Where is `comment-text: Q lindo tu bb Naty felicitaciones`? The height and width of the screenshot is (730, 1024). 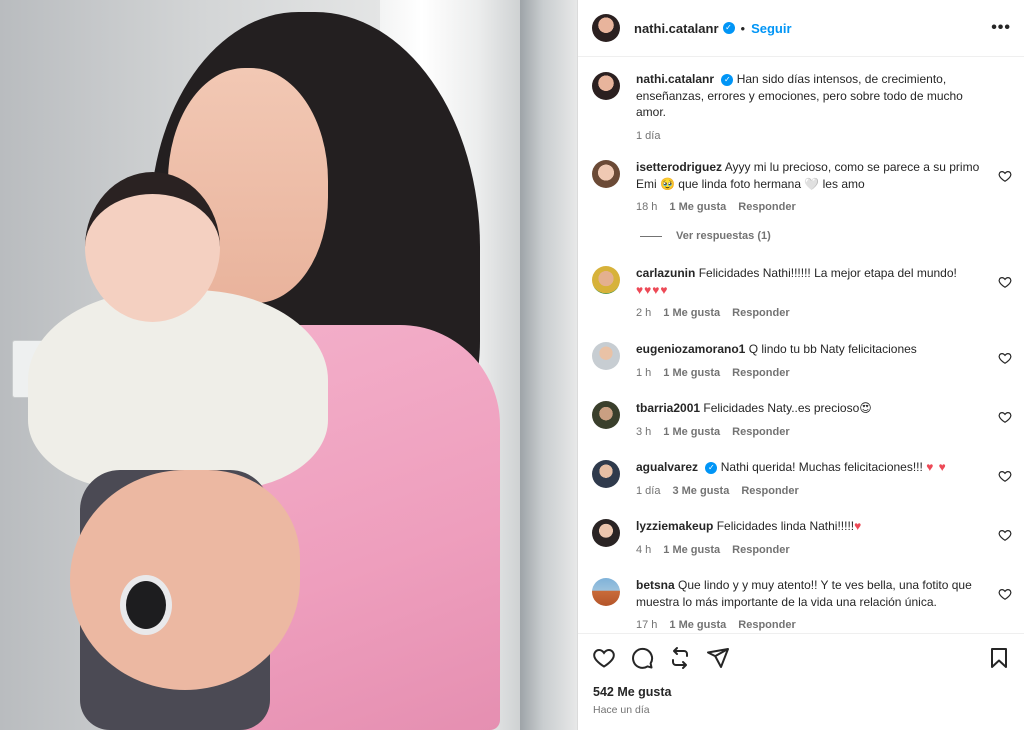 comment-text: Q lindo tu bb Naty felicitaciones is located at coordinates (832, 349).